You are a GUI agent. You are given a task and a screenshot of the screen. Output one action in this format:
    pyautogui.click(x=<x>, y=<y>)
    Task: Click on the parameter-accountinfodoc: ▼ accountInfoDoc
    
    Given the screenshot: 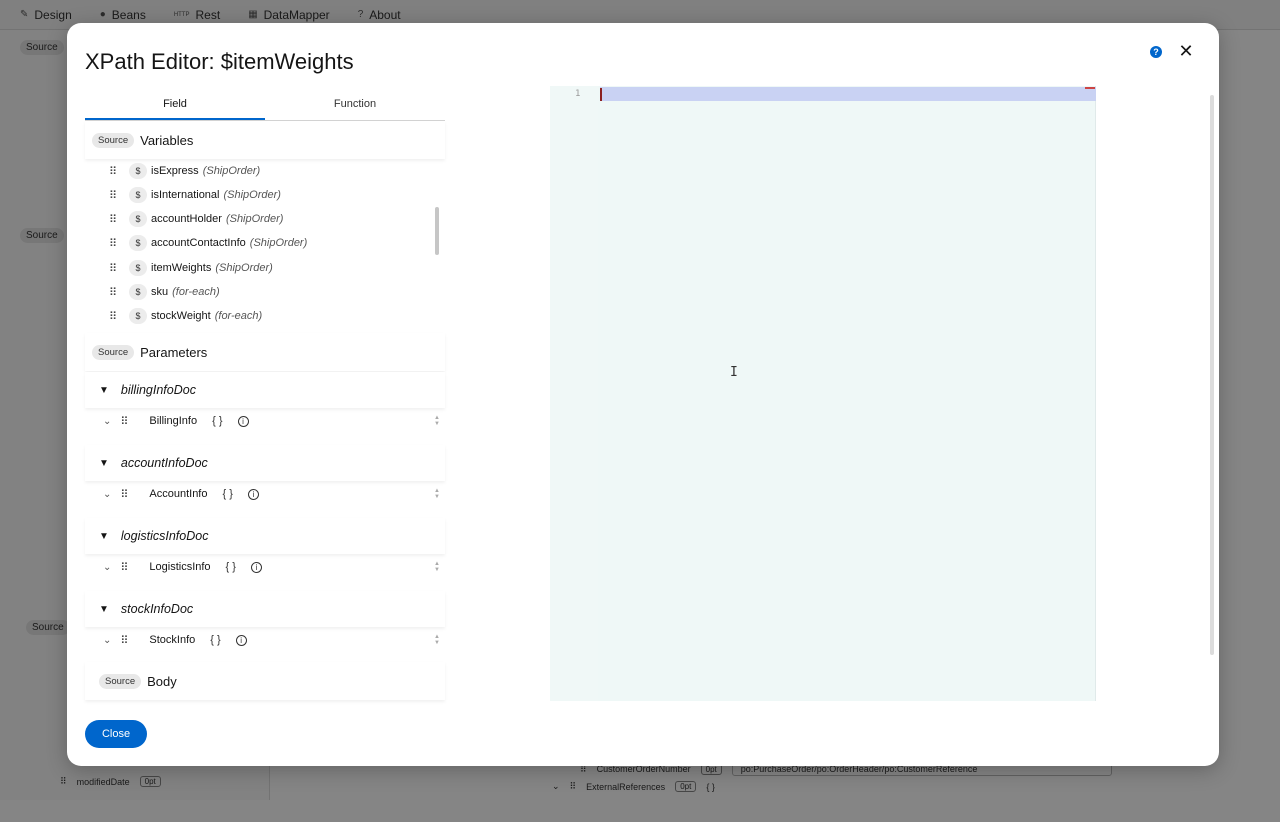 What is the action you would take?
    pyautogui.click(x=265, y=463)
    